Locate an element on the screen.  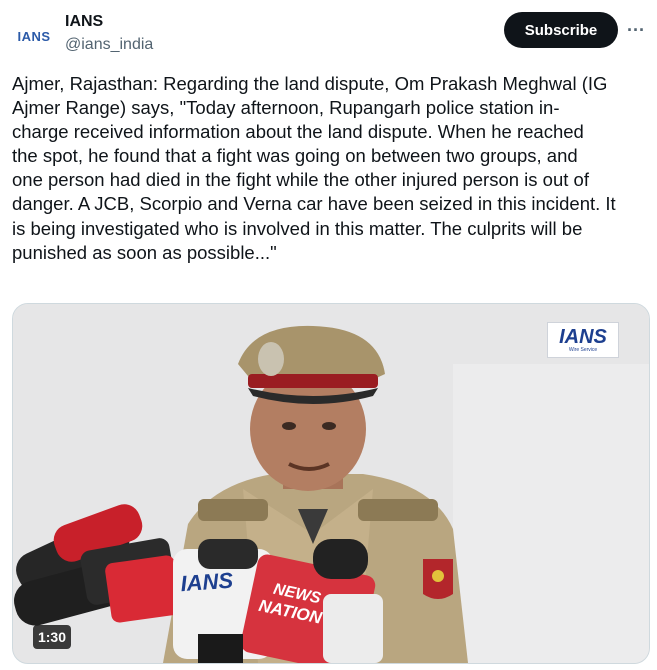
more-options-icon: ··· is located at coordinates (636, 30).